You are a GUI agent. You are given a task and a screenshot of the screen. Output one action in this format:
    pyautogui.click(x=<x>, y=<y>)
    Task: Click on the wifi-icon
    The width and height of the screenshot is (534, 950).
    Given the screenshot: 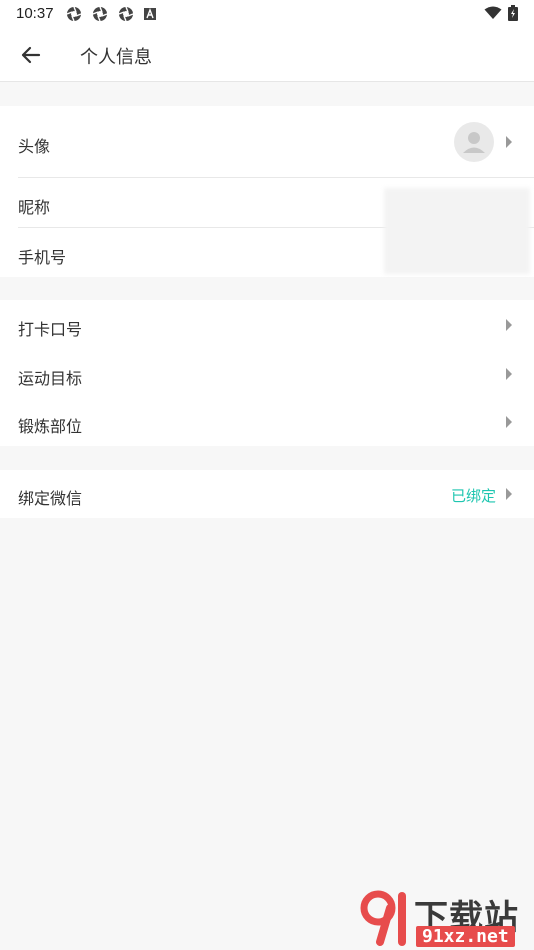 What is the action you would take?
    pyautogui.click(x=493, y=12)
    